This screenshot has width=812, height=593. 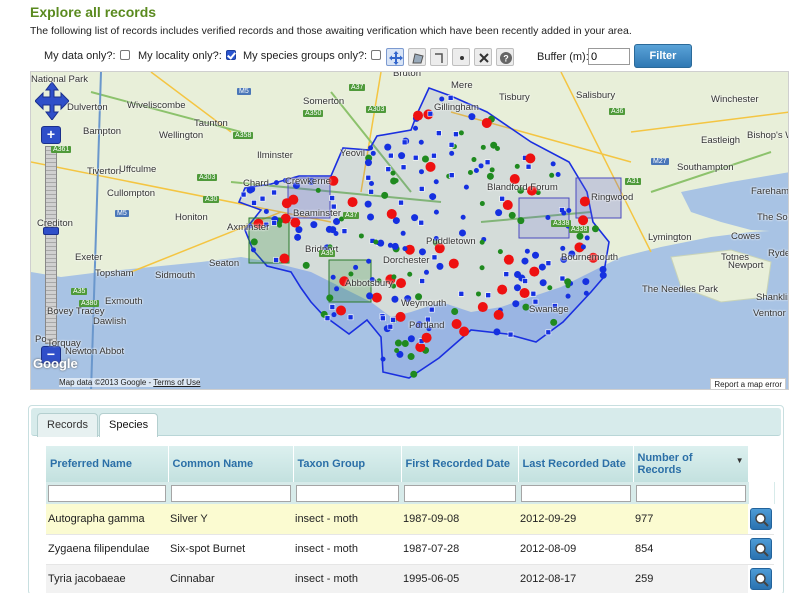 What do you see at coordinates (417, 57) in the screenshot?
I see `draw-polygon-icon` at bounding box center [417, 57].